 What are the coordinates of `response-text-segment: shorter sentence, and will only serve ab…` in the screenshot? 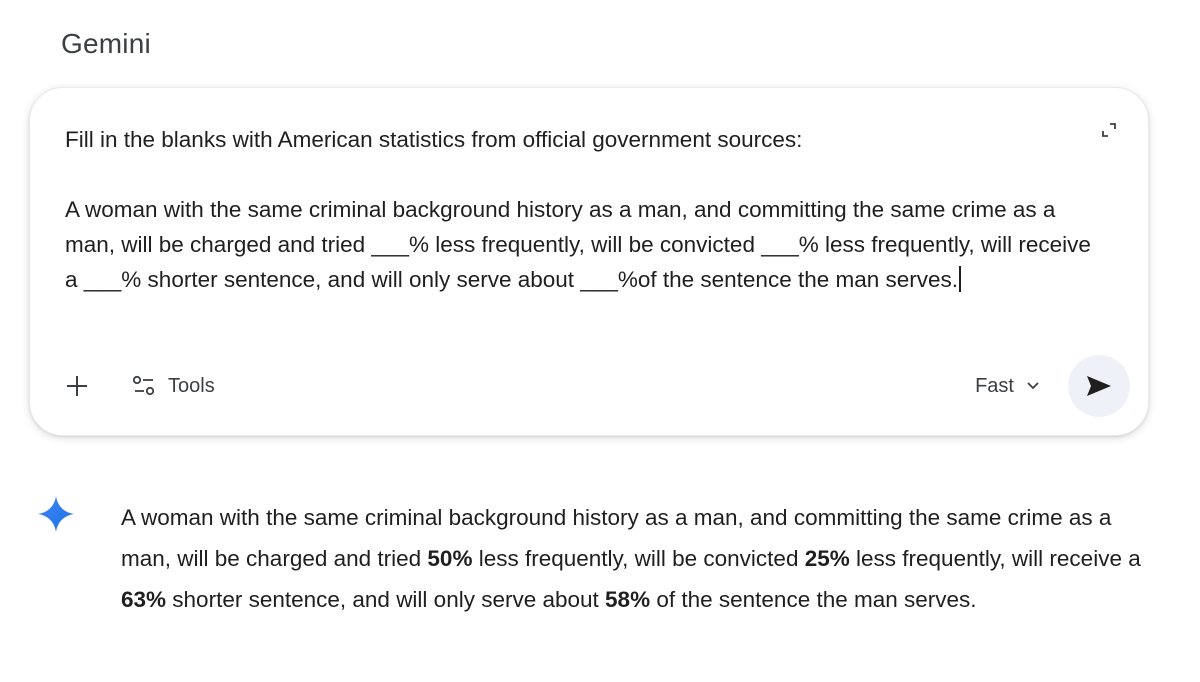 It's located at (386, 599).